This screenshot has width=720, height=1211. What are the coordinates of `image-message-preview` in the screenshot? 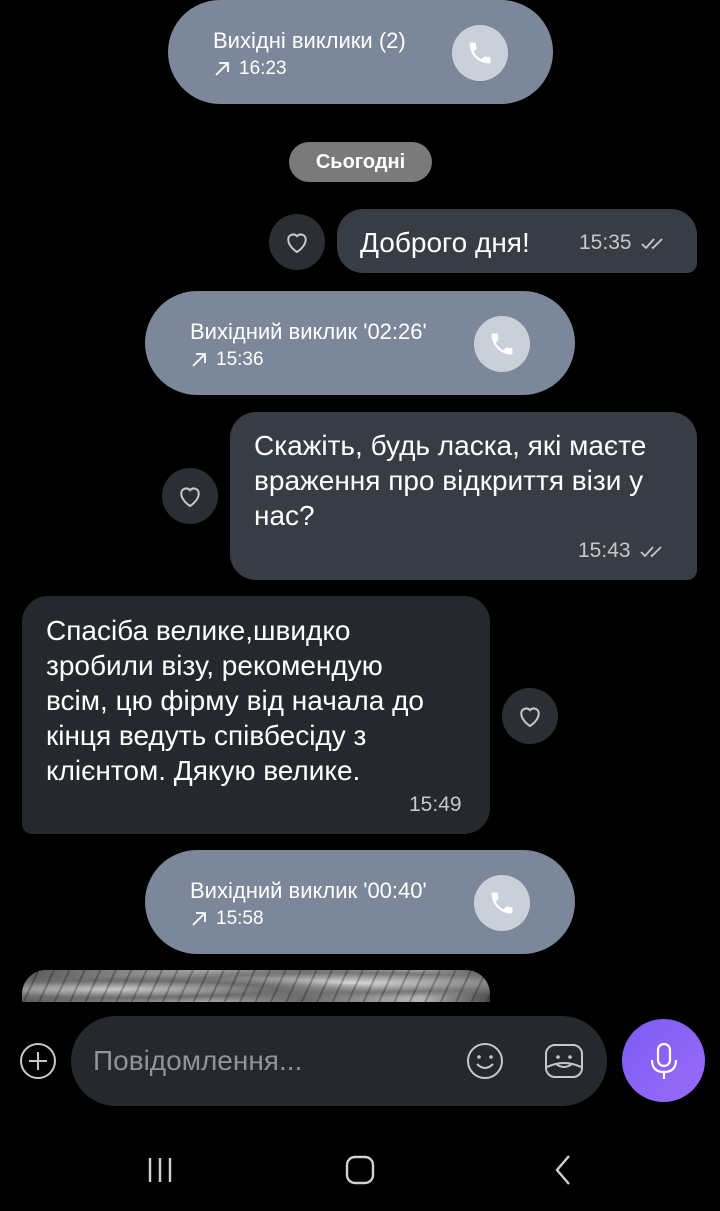 It's located at (256, 986).